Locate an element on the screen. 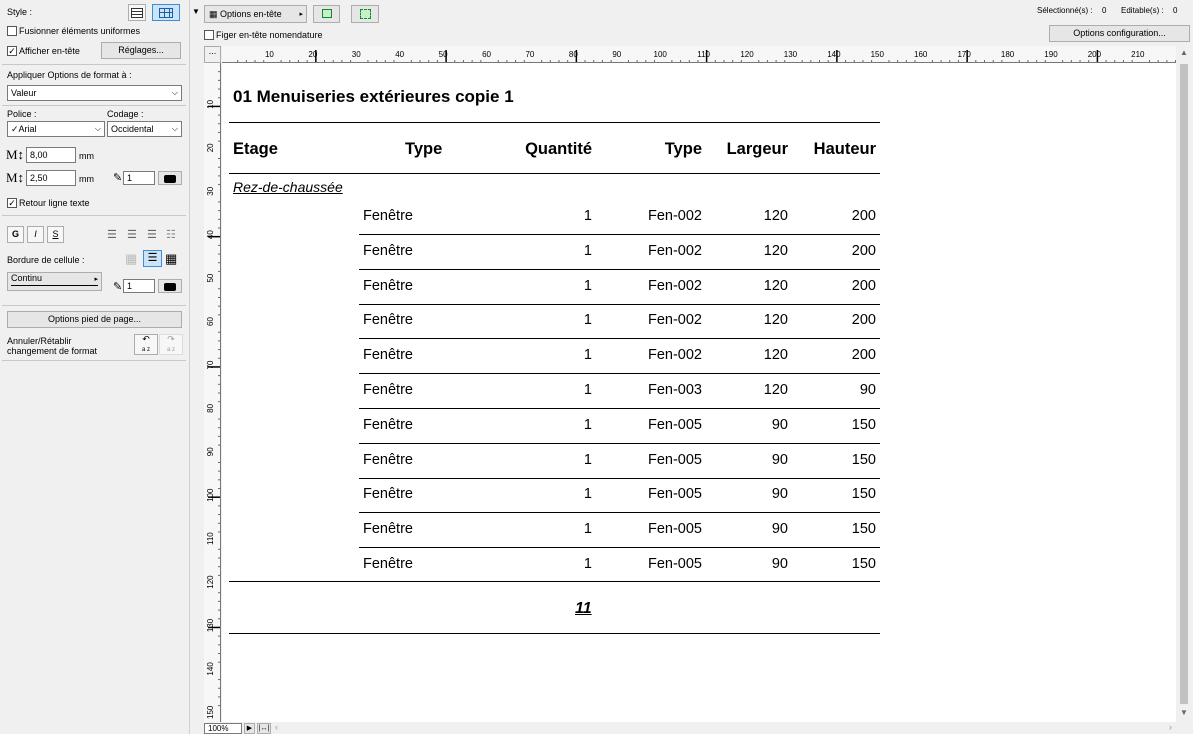 The image size is (1193, 734). ruler-label: 90 is located at coordinates (616, 54).